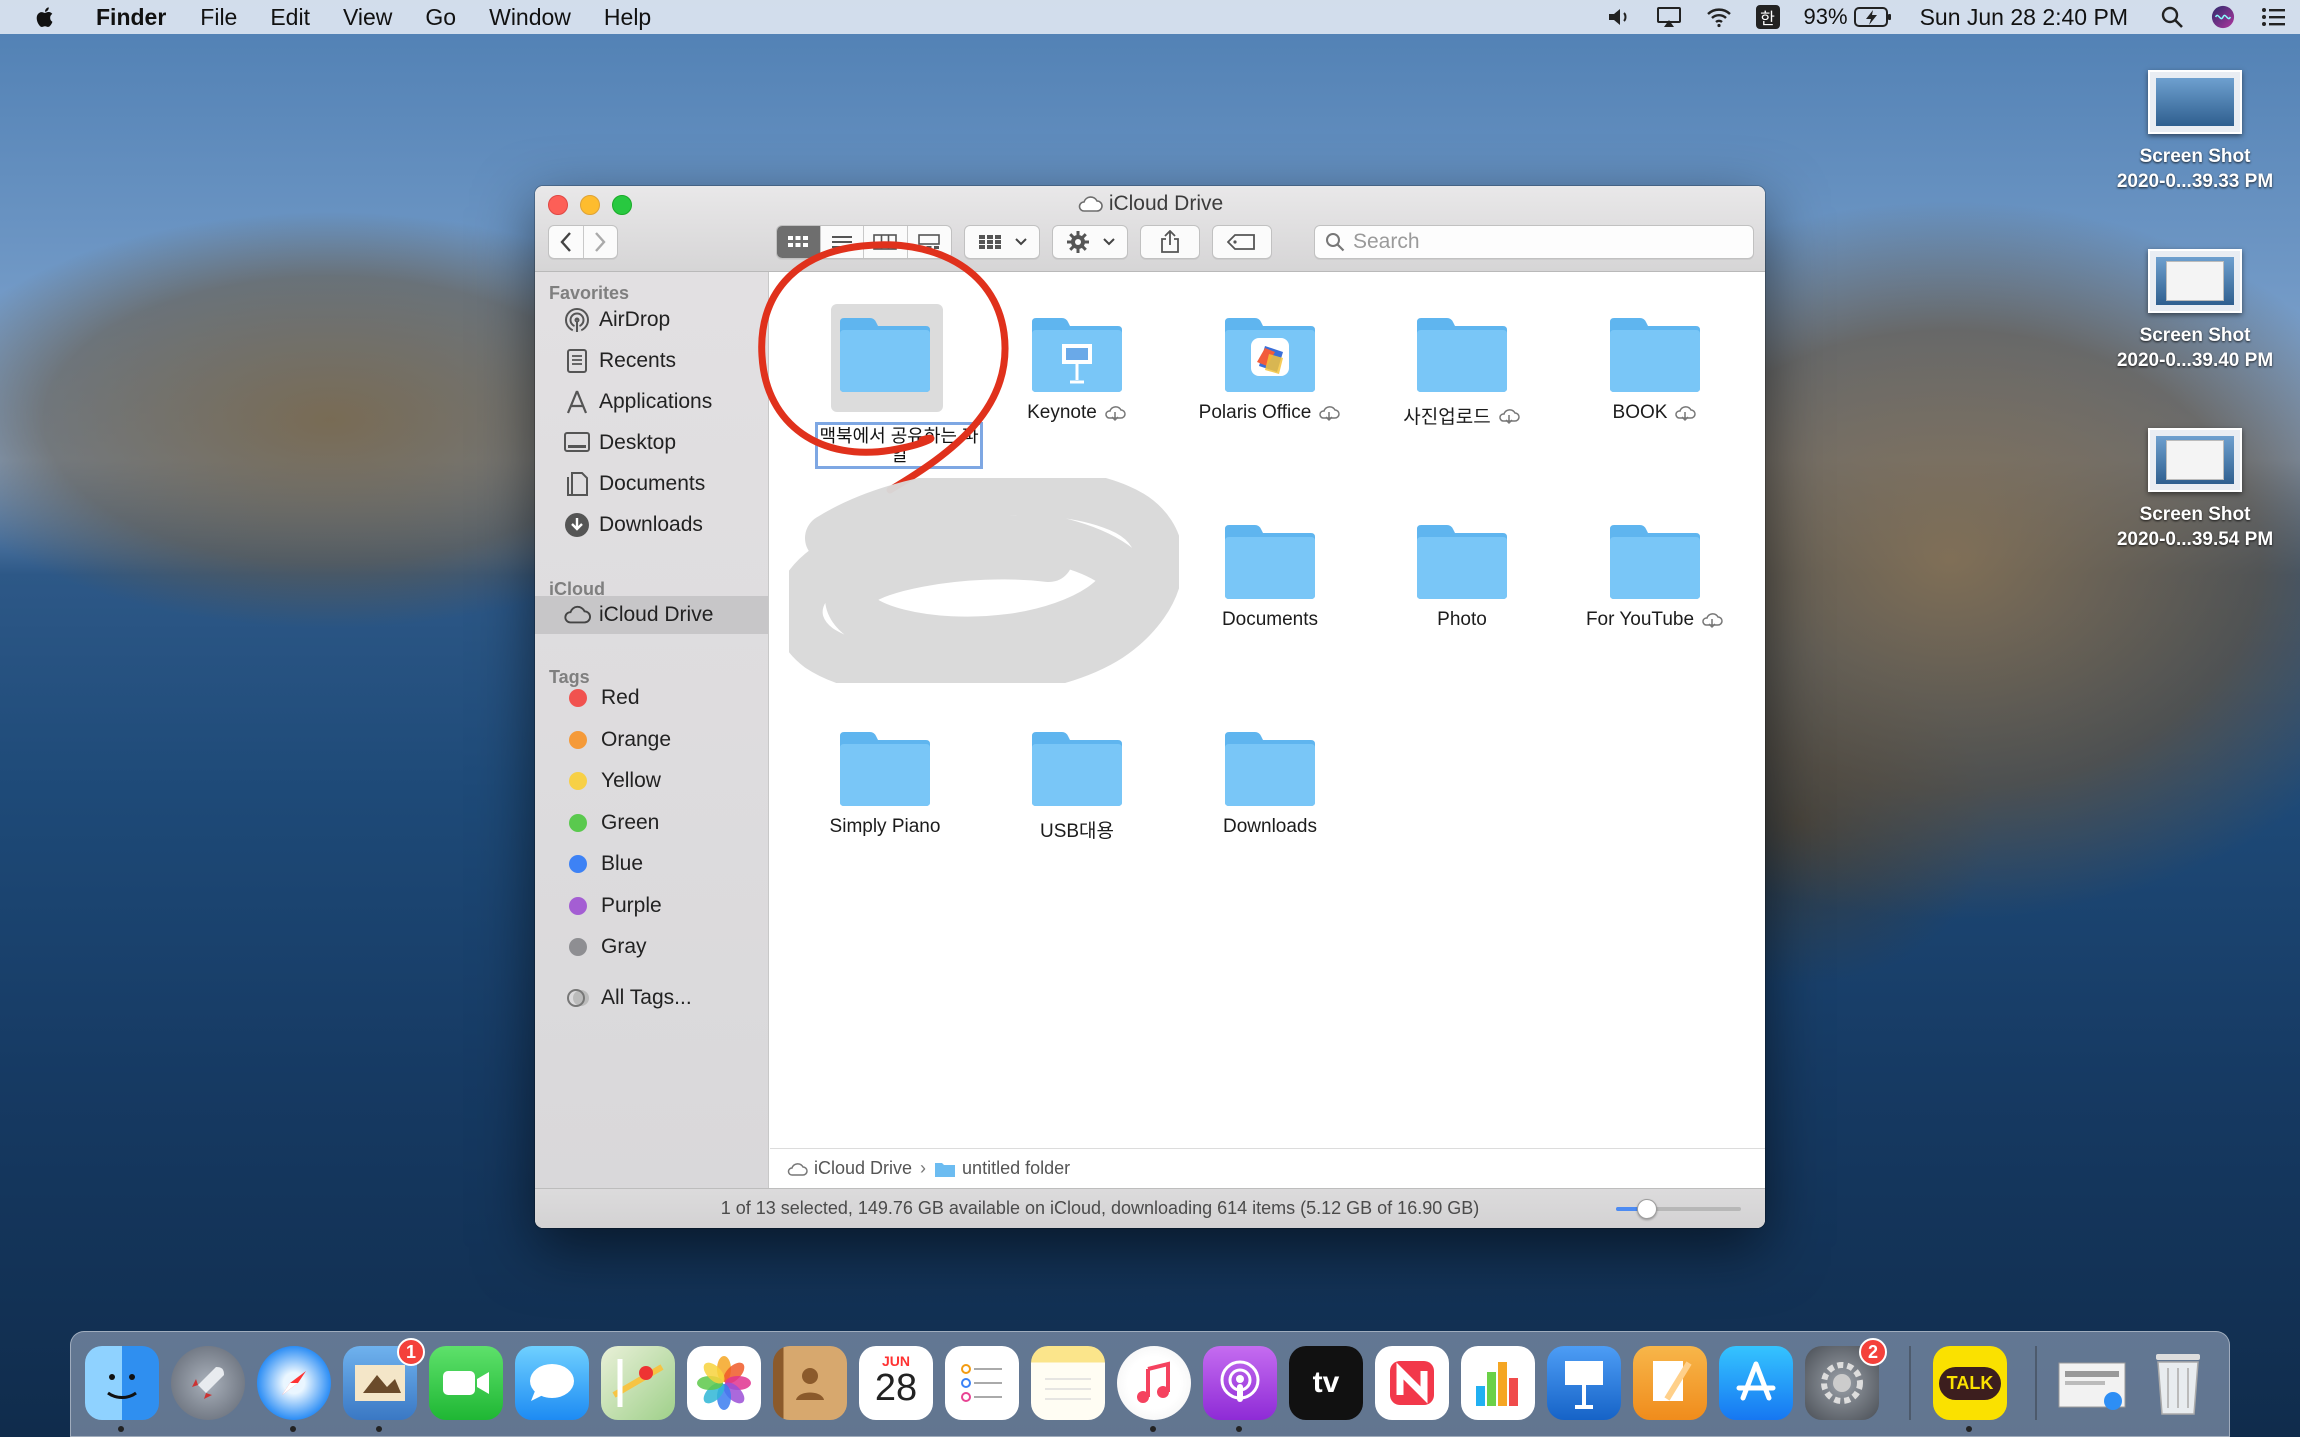 The image size is (2300, 1437). Describe the element at coordinates (885, 783) in the screenshot. I see `file-item: Simply Piano` at that location.